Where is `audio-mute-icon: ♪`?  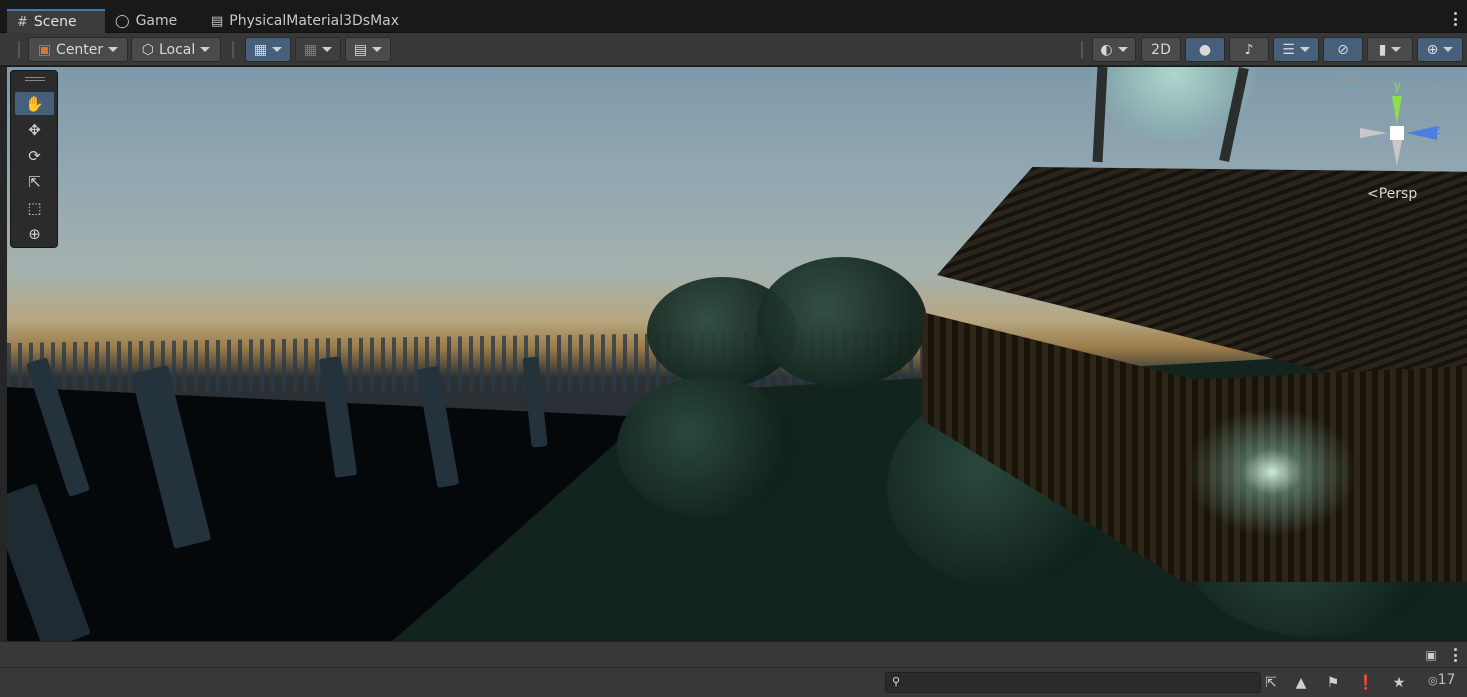 audio-mute-icon: ♪ is located at coordinates (1249, 49).